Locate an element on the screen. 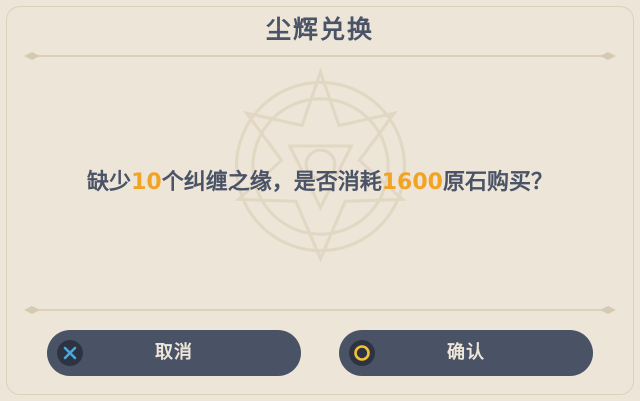 Image resolution: width=640 pixels, height=401 pixels. confirm-button-label: 确认 is located at coordinates (466, 352).